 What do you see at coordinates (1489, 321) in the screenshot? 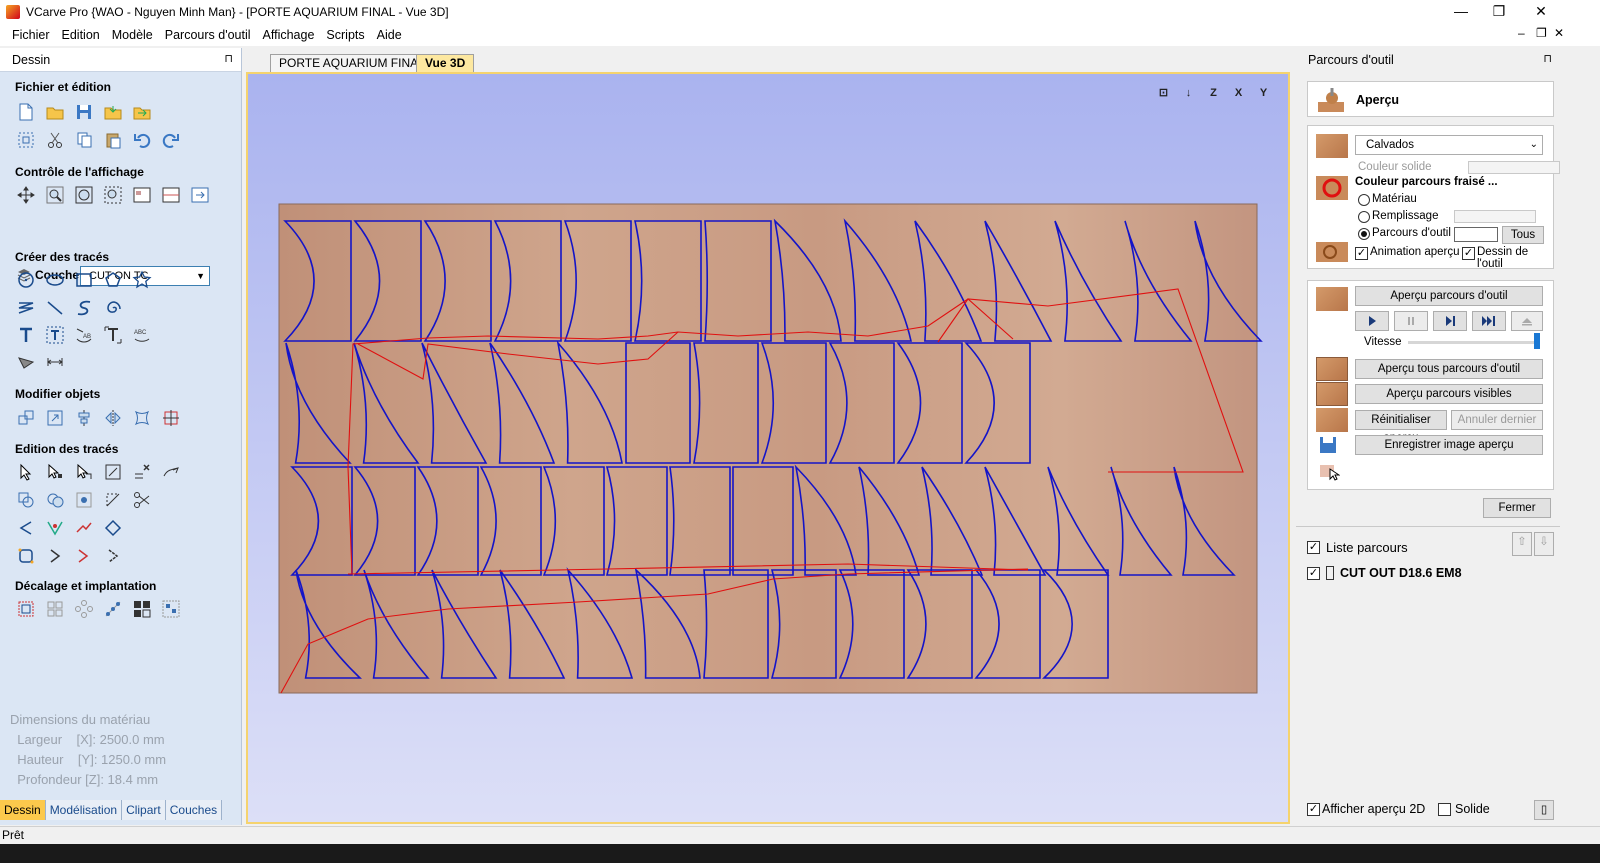
I see `skip-to-end-button` at bounding box center [1489, 321].